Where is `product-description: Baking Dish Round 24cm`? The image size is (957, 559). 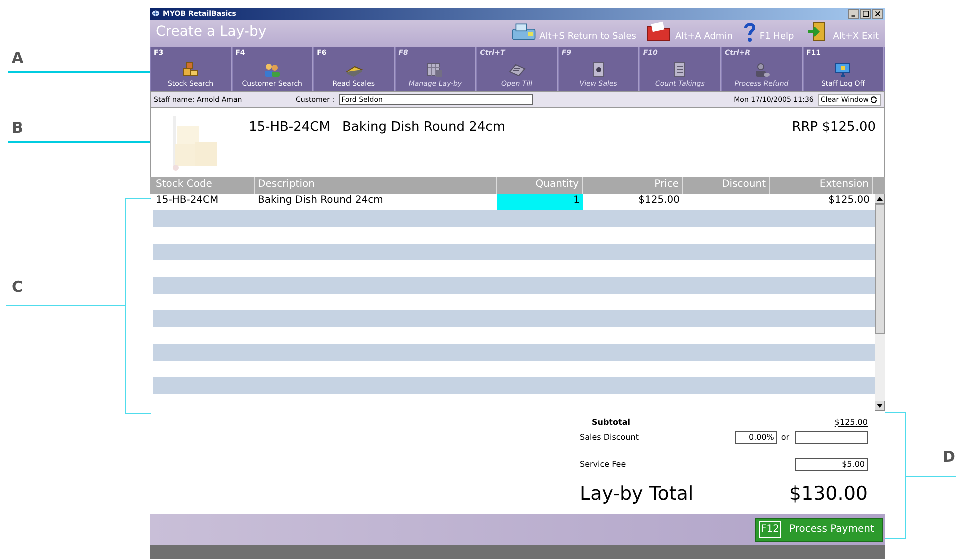
product-description: Baking Dish Round 24cm is located at coordinates (424, 128).